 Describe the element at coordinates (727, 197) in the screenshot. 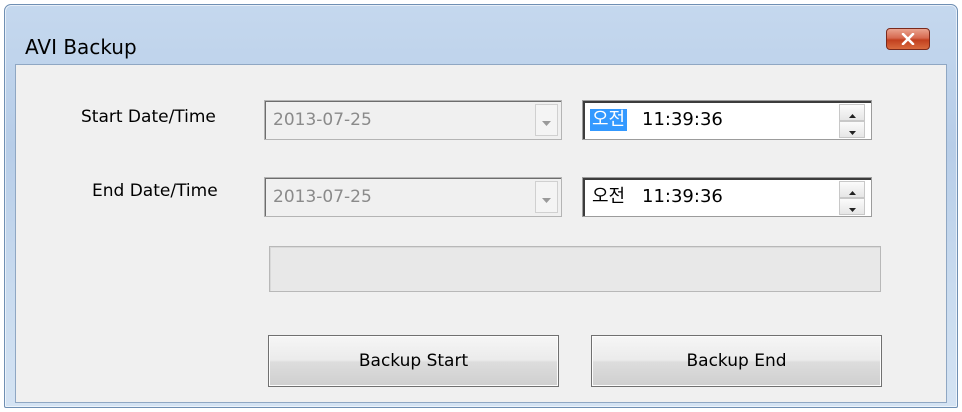

I see `end-time-picker: 오전 11:39:36` at that location.